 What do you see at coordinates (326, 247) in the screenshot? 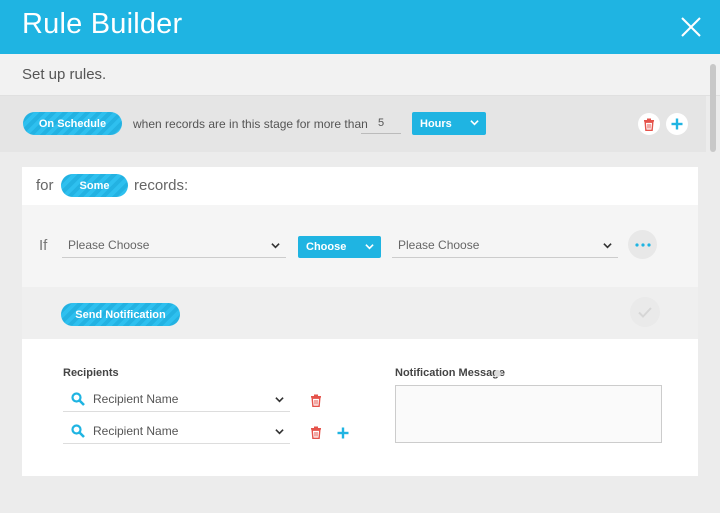
I see `operator-select-value: Choose` at bounding box center [326, 247].